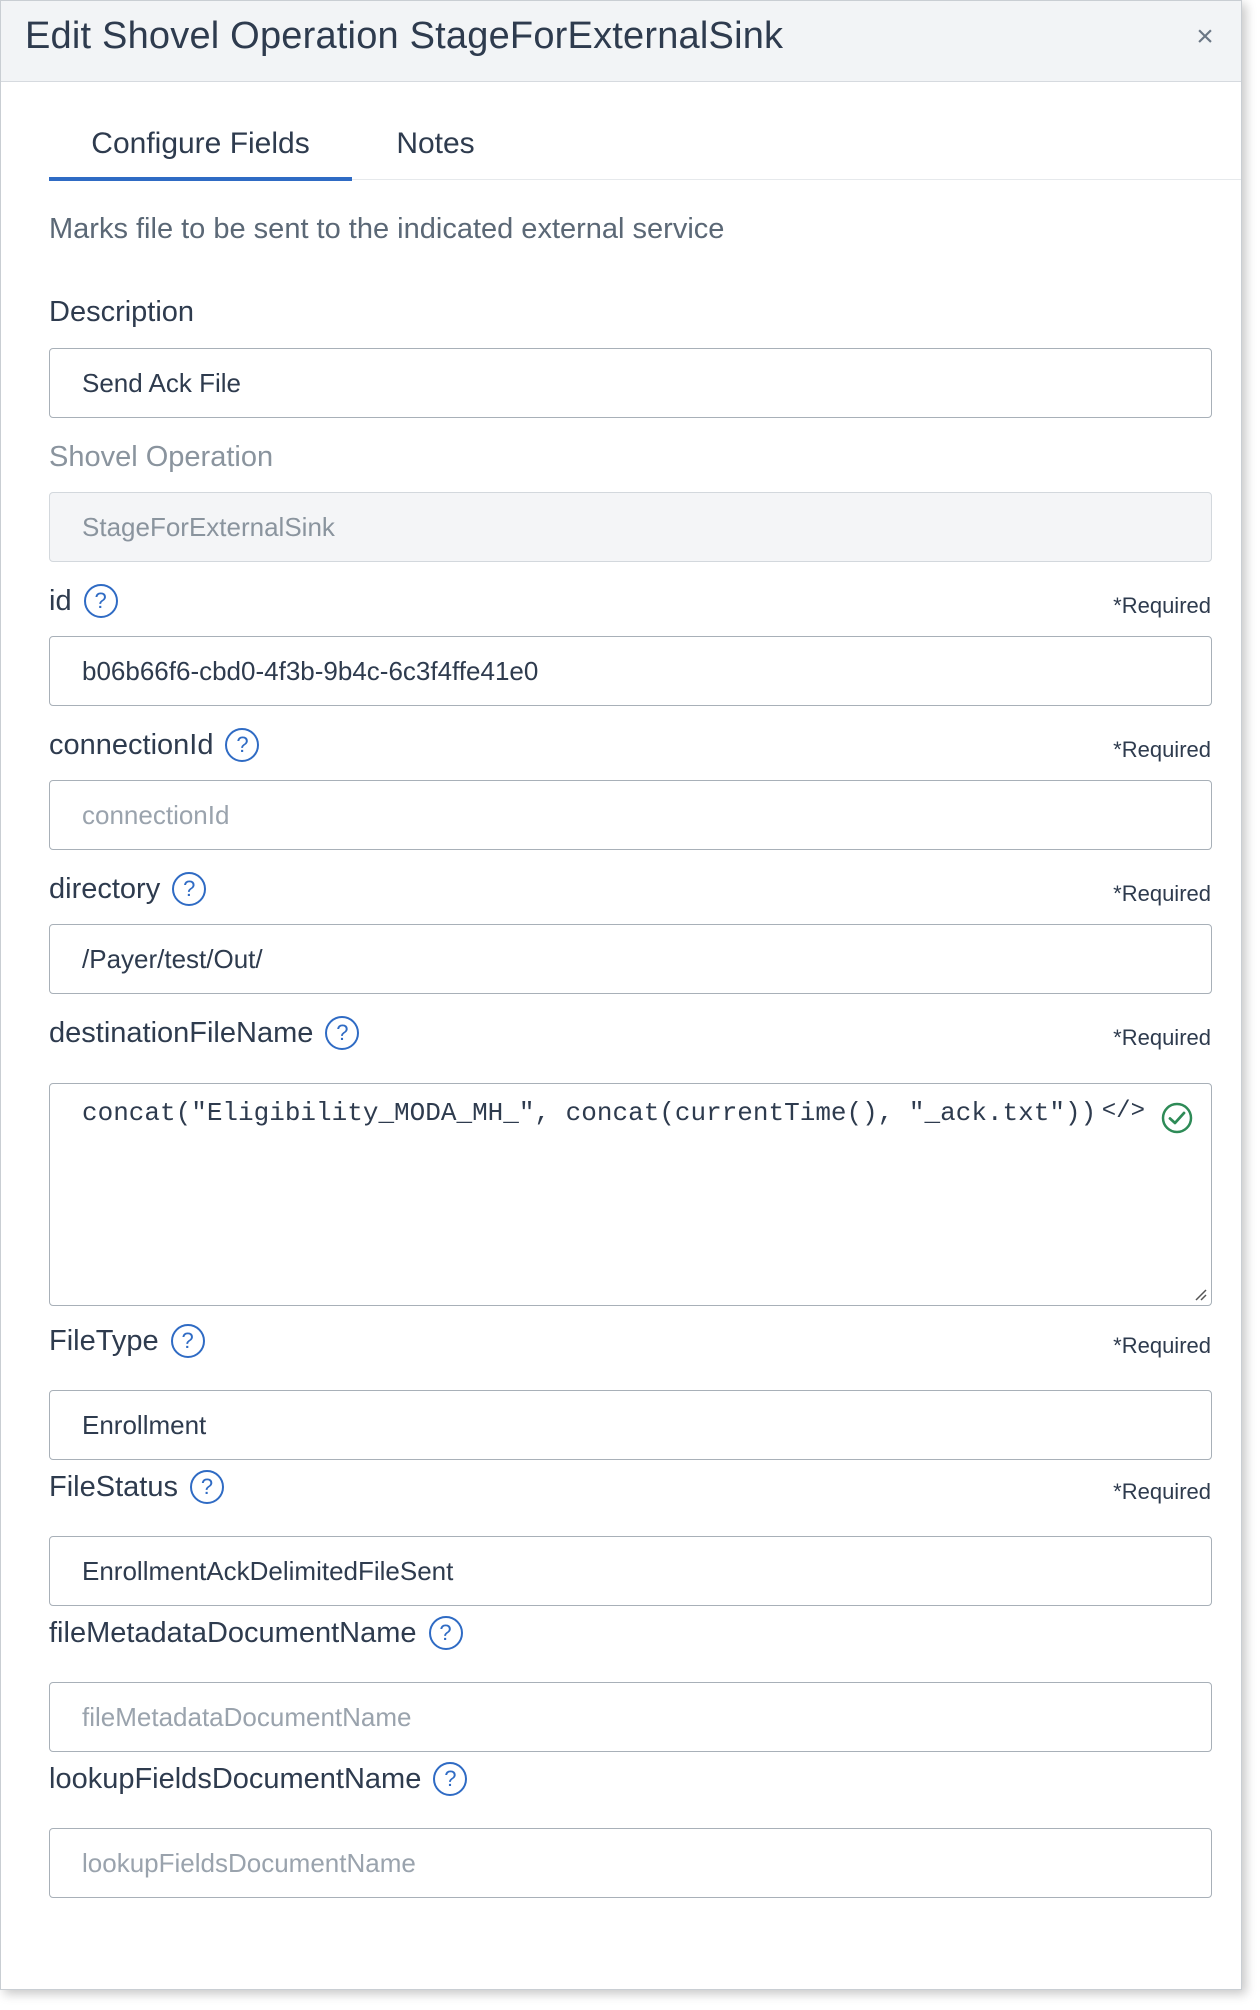  Describe the element at coordinates (630, 815) in the screenshot. I see `connection-id-input` at that location.